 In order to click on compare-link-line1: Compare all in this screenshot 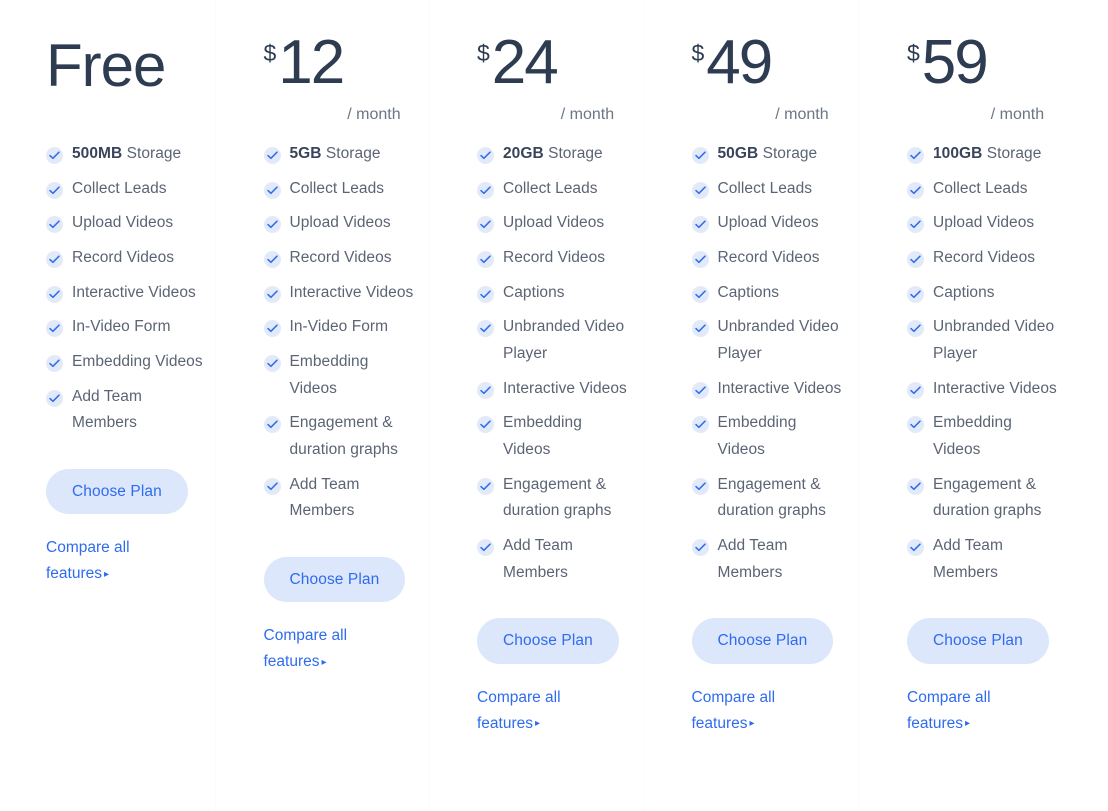, I will do `click(88, 548)`.